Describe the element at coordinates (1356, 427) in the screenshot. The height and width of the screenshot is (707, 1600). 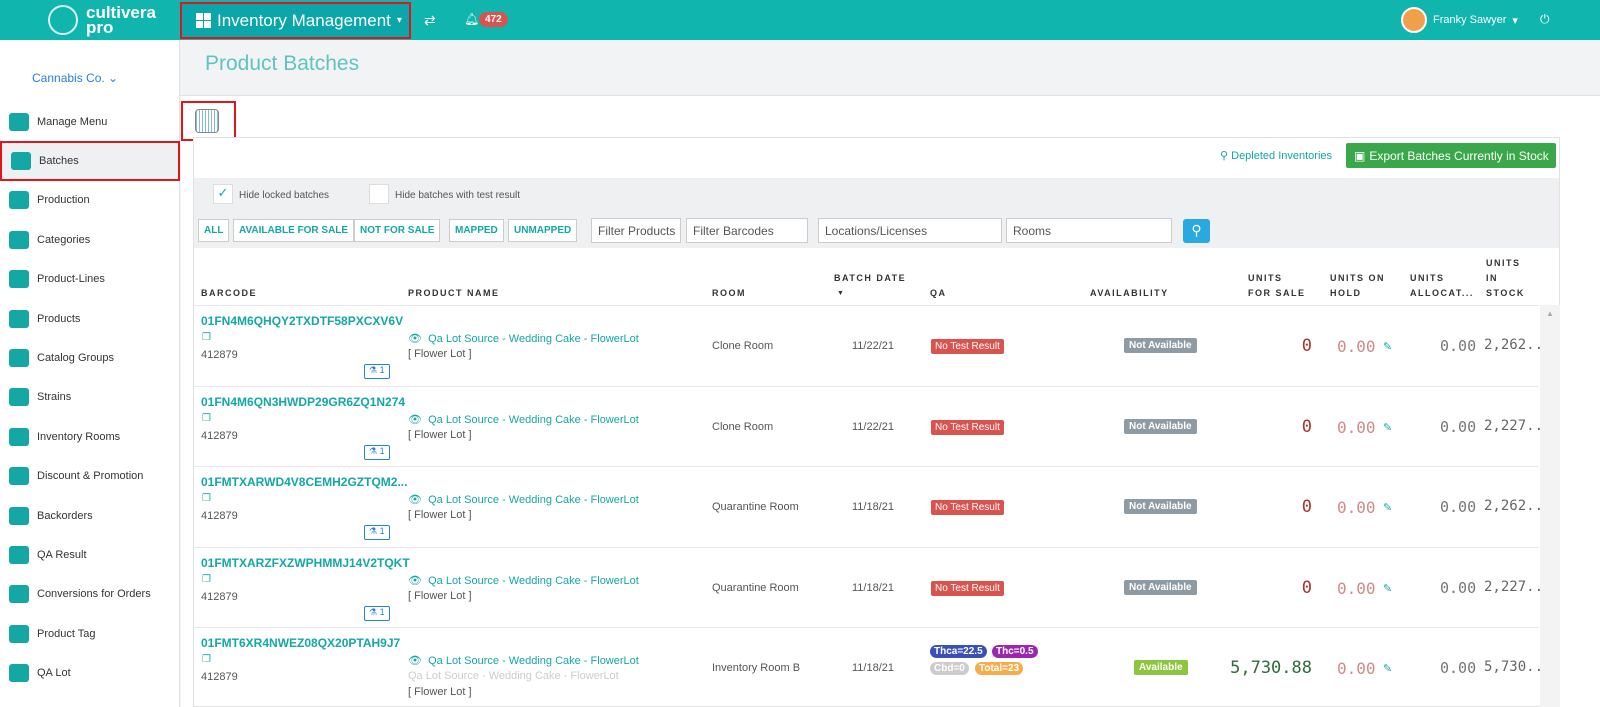
I see `units-on-hold: 0.00` at that location.